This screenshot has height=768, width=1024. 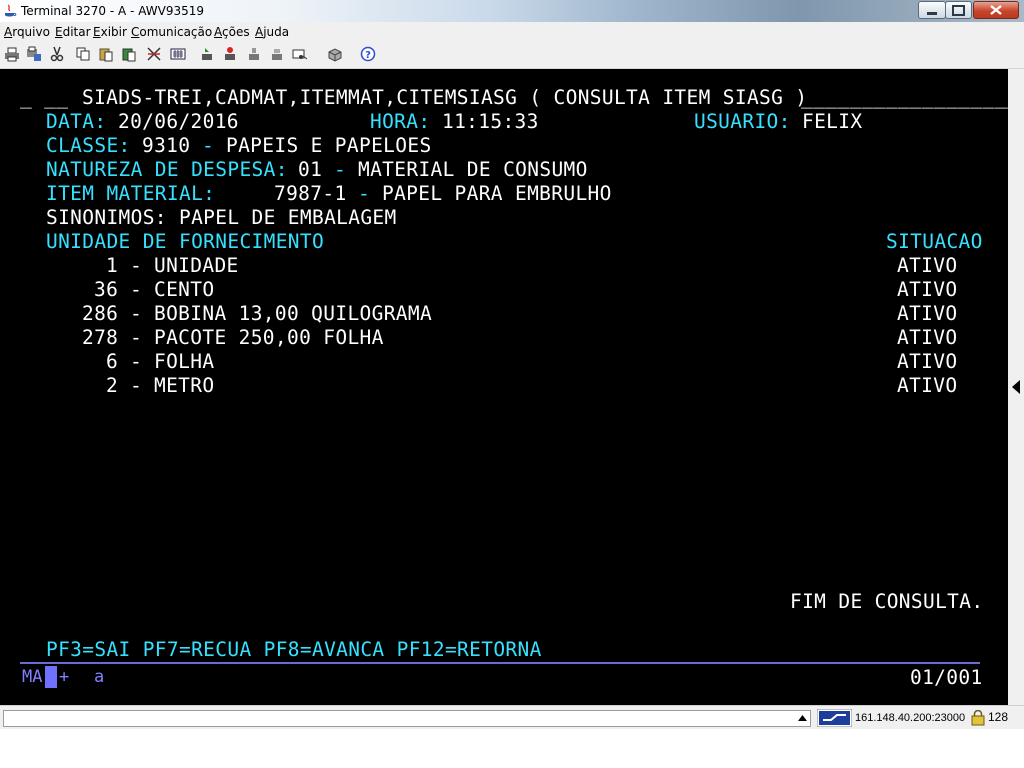 What do you see at coordinates (185, 241) in the screenshot?
I see `unidade-column-header: UNIDADE DE FORNECIMENTO` at bounding box center [185, 241].